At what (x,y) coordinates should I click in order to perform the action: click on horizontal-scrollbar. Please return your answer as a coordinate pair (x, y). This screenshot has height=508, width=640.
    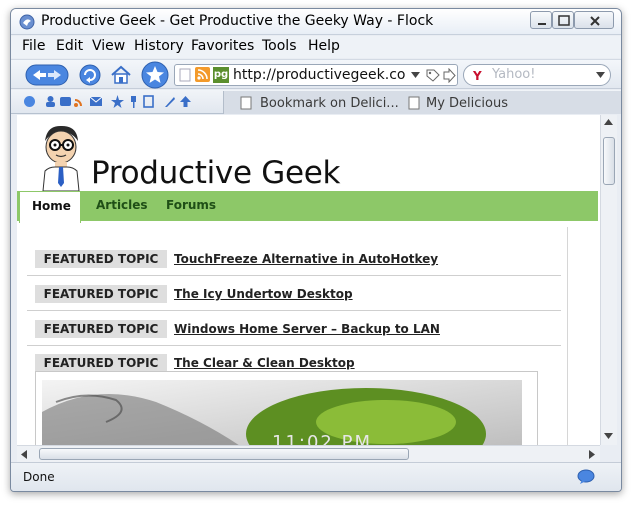
    Looking at the image, I should click on (308, 453).